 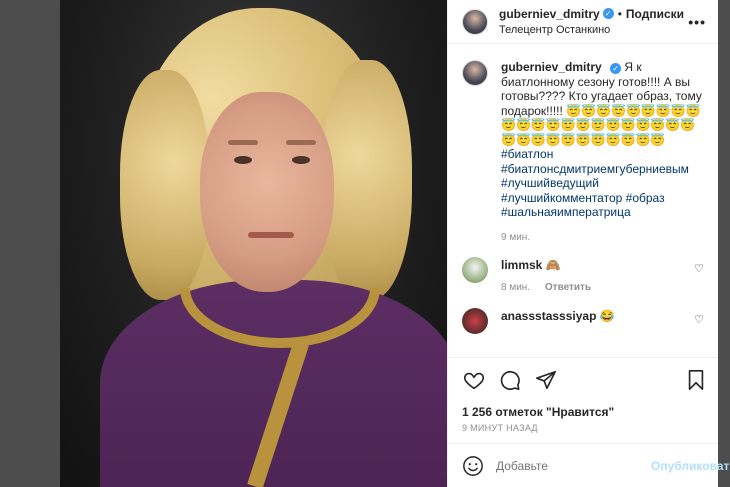 What do you see at coordinates (645, 198) in the screenshot?
I see `hashtag: #образ` at bounding box center [645, 198].